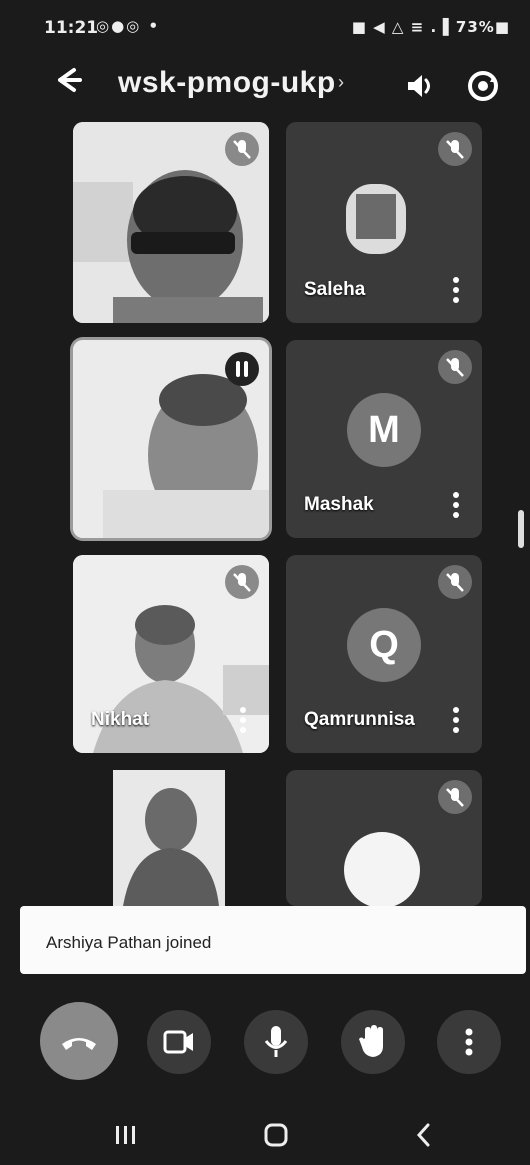  What do you see at coordinates (376, 219) in the screenshot?
I see `participant-thumbnail` at bounding box center [376, 219].